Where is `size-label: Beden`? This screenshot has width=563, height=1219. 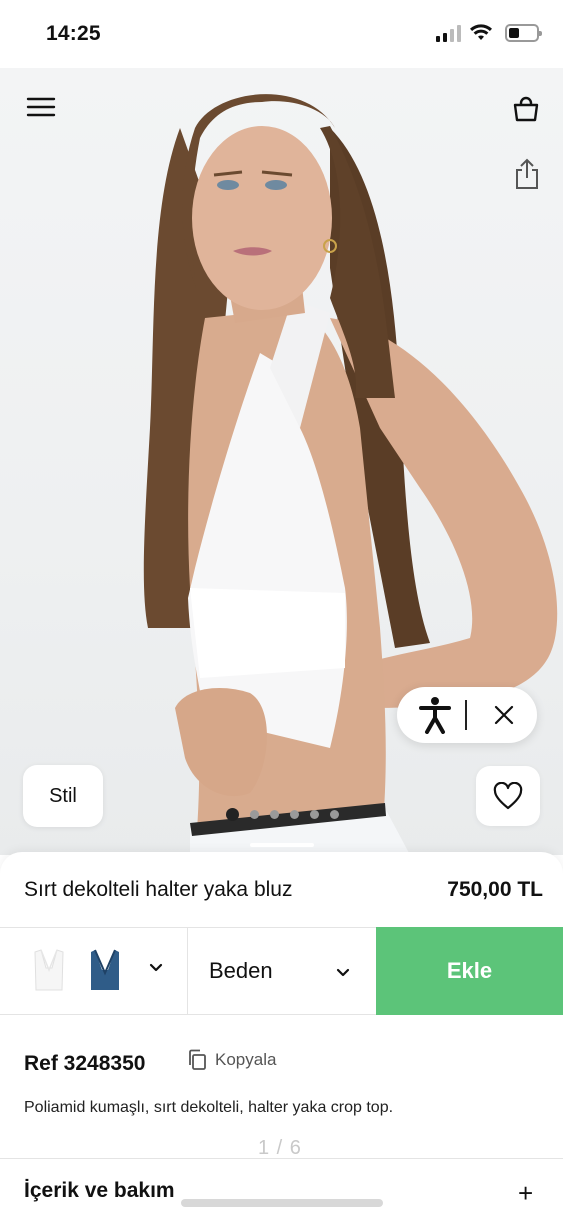 size-label: Beden is located at coordinates (241, 970).